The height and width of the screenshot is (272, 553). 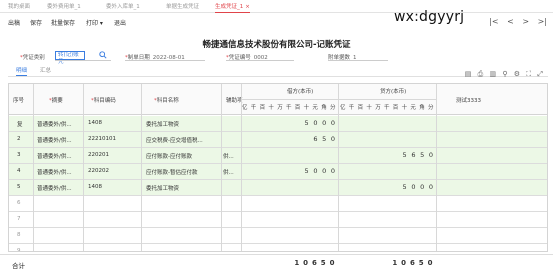 I want to click on export-icon: ⎙, so click(x=481, y=74).